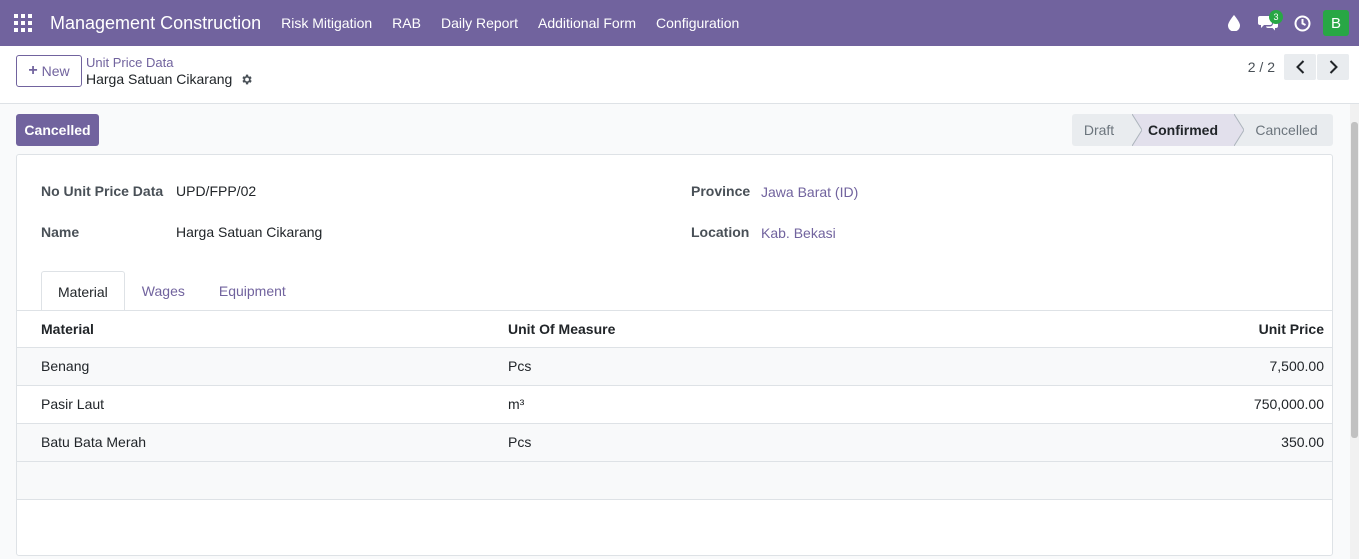  I want to click on tab-equipment: Equipment, so click(252, 290).